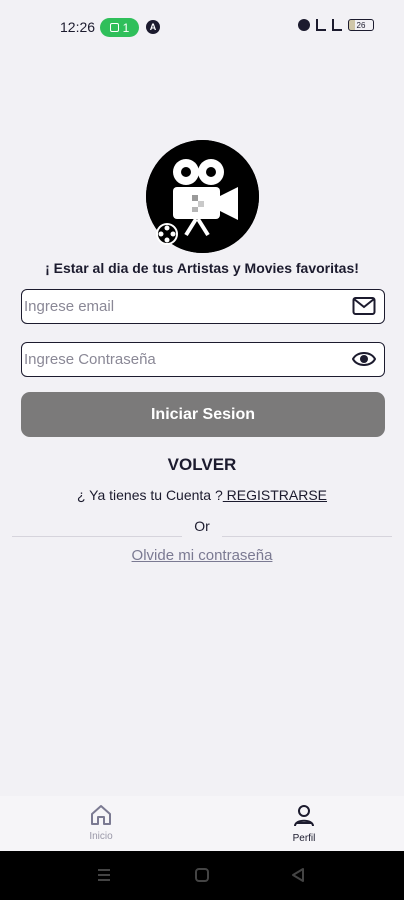  What do you see at coordinates (202, 28) in the screenshot?
I see `status-bar: 12:26 1 A 26` at bounding box center [202, 28].